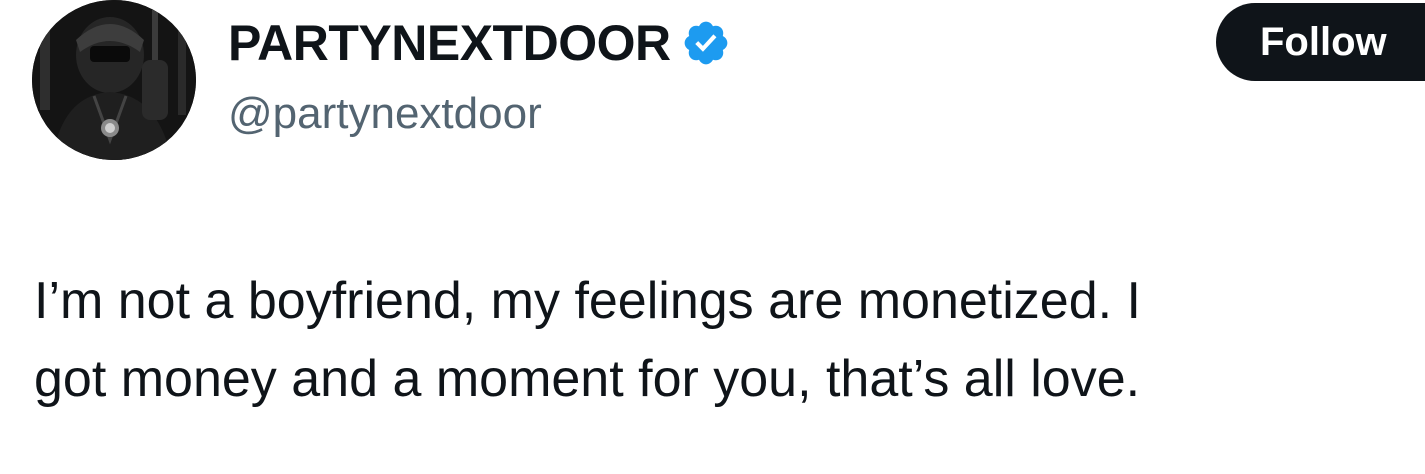 This screenshot has width=1425, height=474. I want to click on verified-badge-icon, so click(706, 43).